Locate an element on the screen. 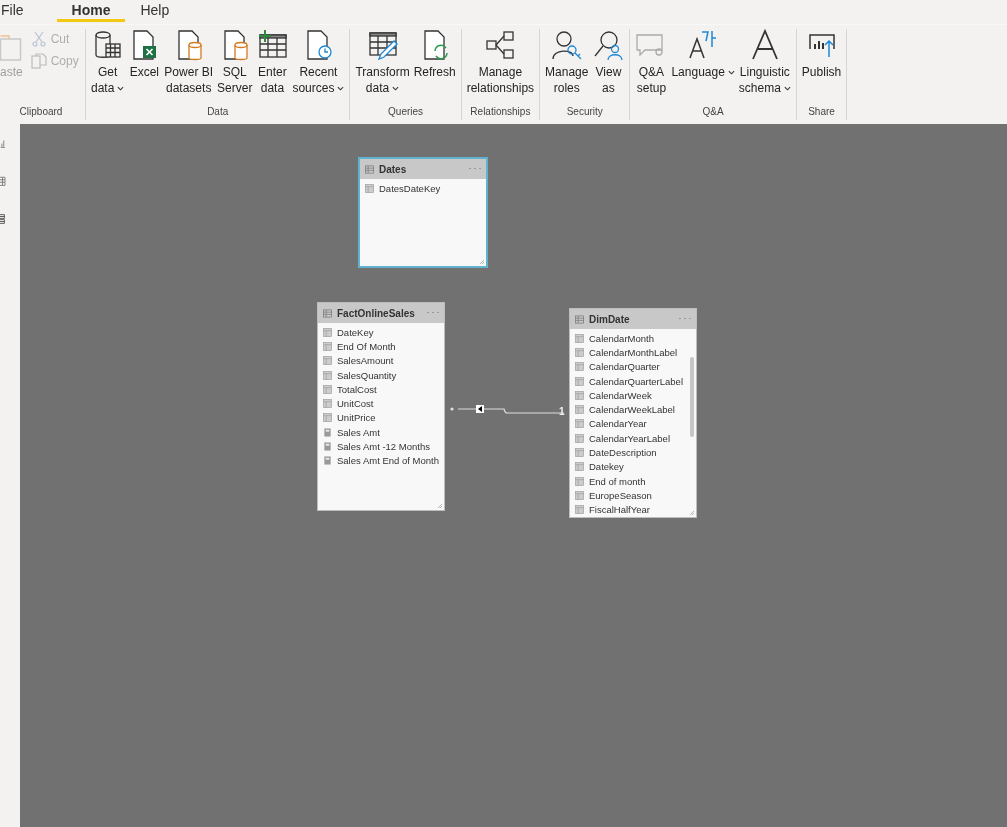 The image size is (1007, 827). group-label: Share is located at coordinates (821, 112).